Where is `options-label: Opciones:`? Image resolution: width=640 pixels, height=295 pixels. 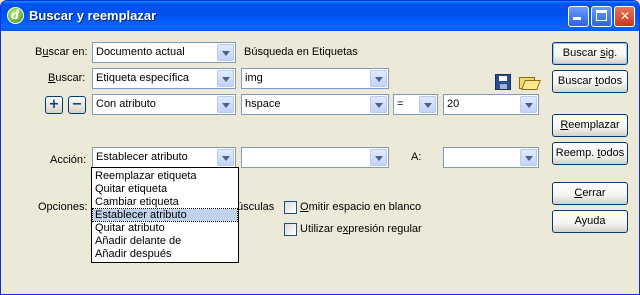
options-label: Opciones: is located at coordinates (63, 207).